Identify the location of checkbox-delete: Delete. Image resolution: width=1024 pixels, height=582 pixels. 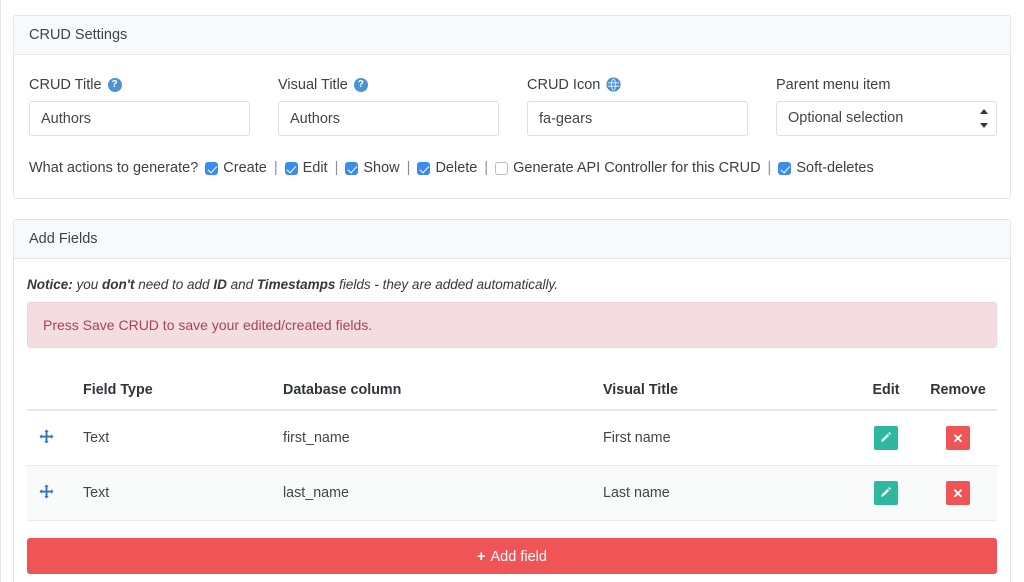
(447, 168).